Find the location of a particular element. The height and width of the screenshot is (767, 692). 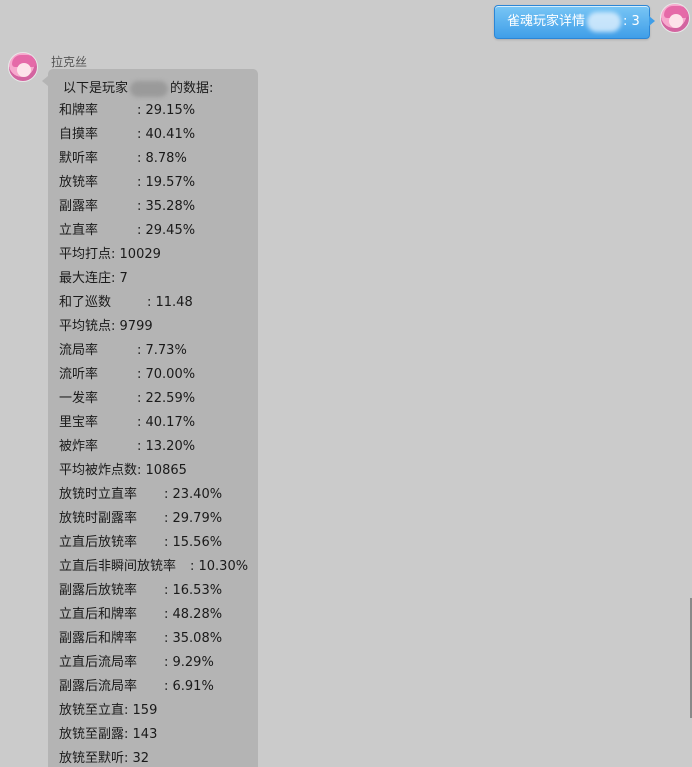

stat-row: 副露后放铳率 : 16.53% is located at coordinates (158, 591).